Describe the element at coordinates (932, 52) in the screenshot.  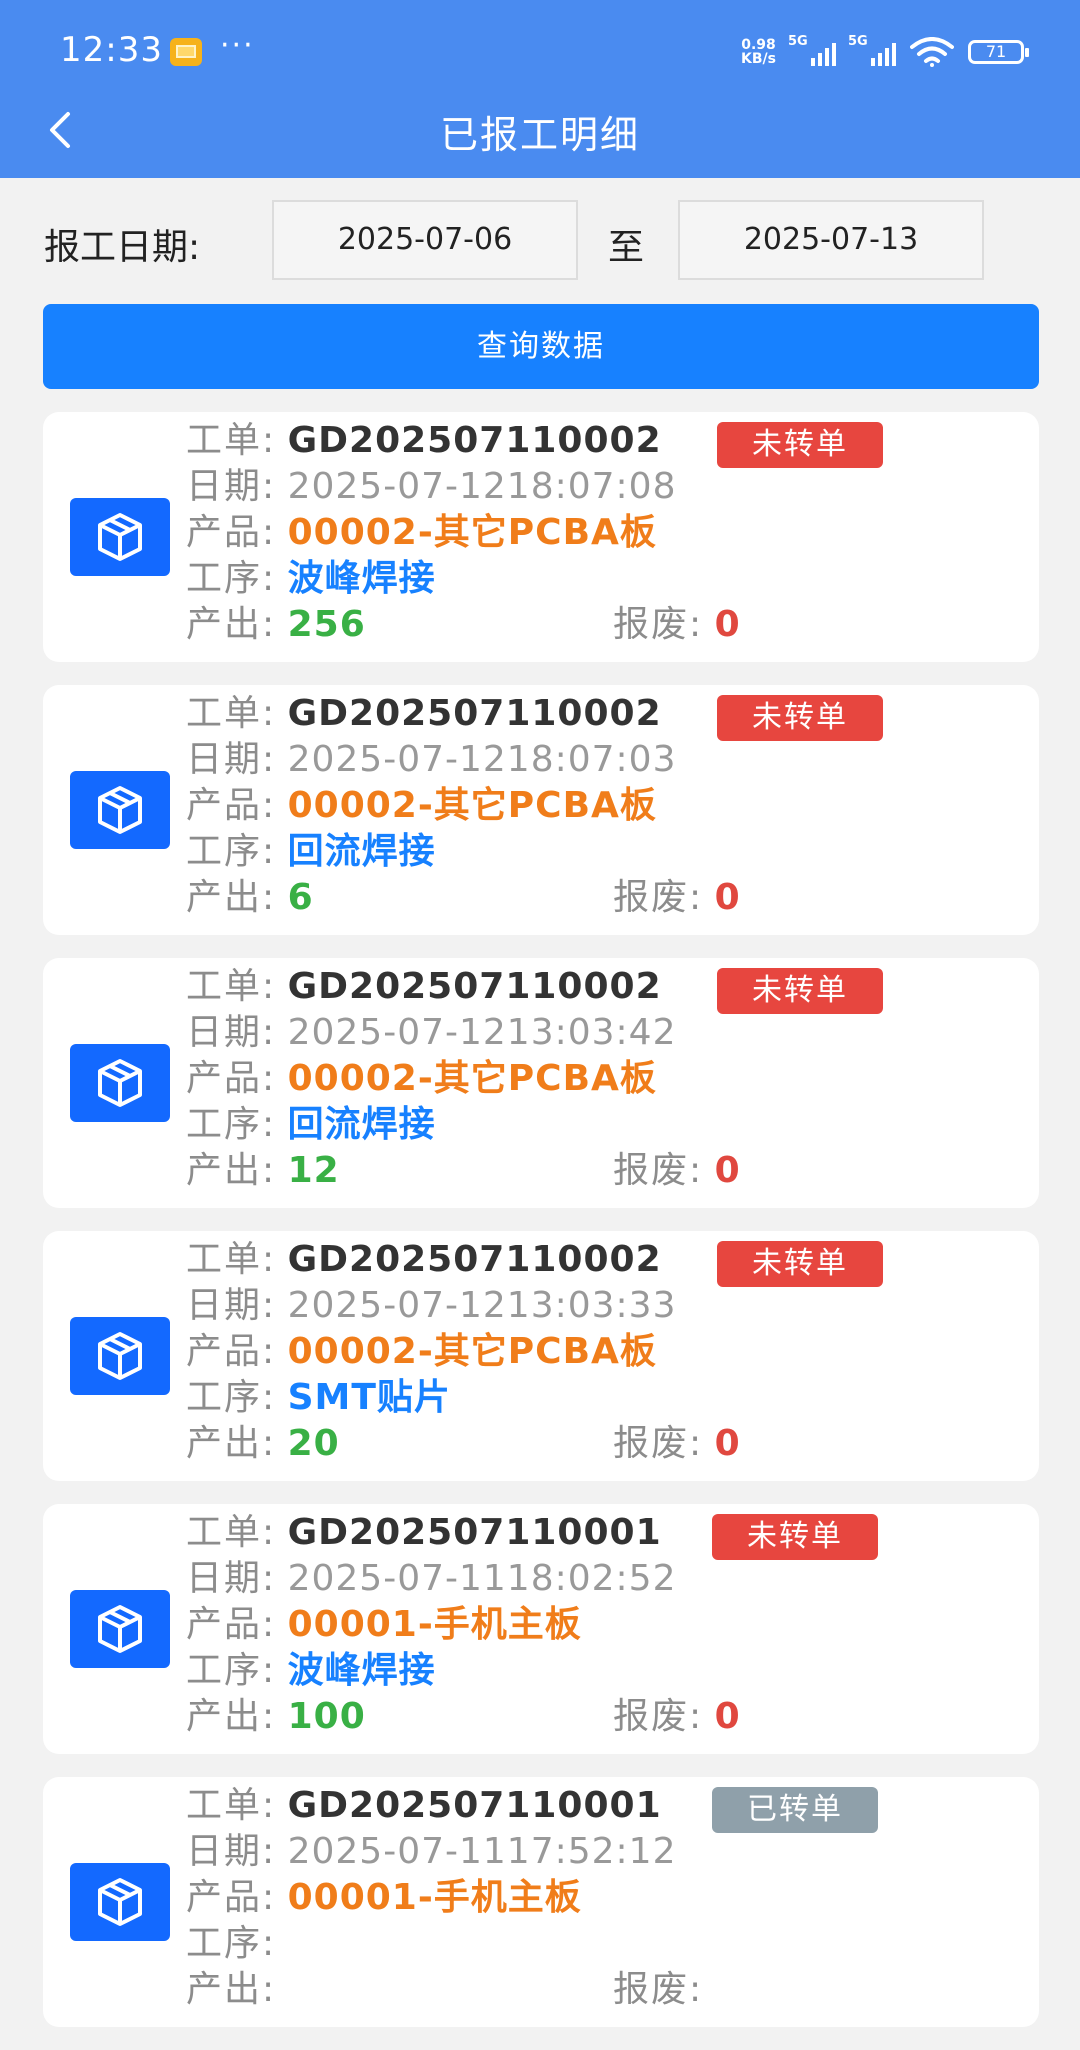
I see `wifi-icon` at that location.